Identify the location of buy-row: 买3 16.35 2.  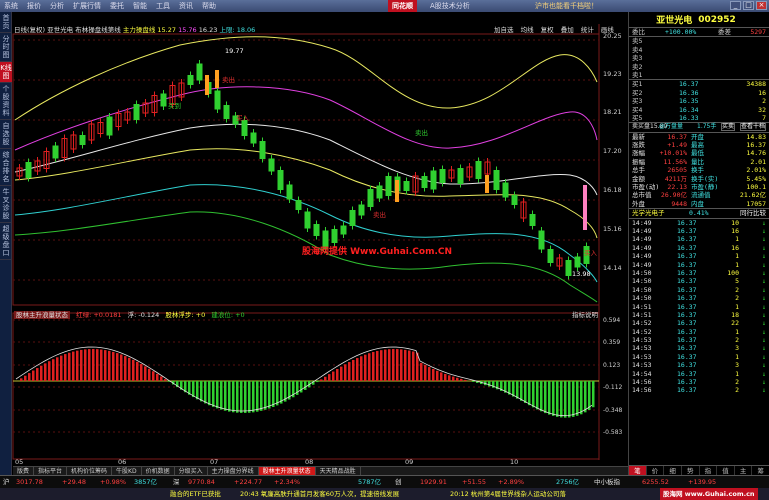
(699, 101).